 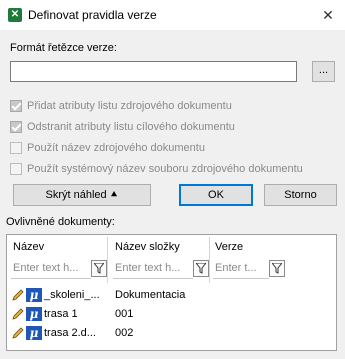 I want to click on format-input, so click(x=153, y=71).